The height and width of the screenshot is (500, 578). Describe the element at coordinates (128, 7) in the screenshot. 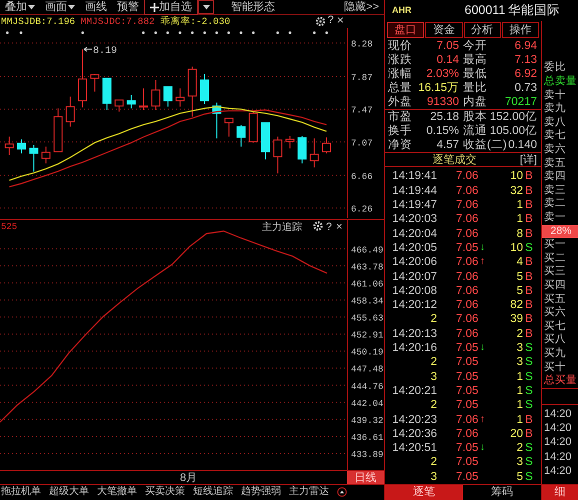

I see `toolbar-button: 预警` at that location.